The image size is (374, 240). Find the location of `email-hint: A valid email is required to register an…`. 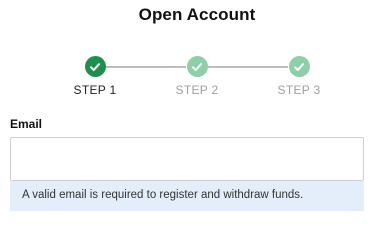

email-hint: A valid email is required to register an… is located at coordinates (187, 196).